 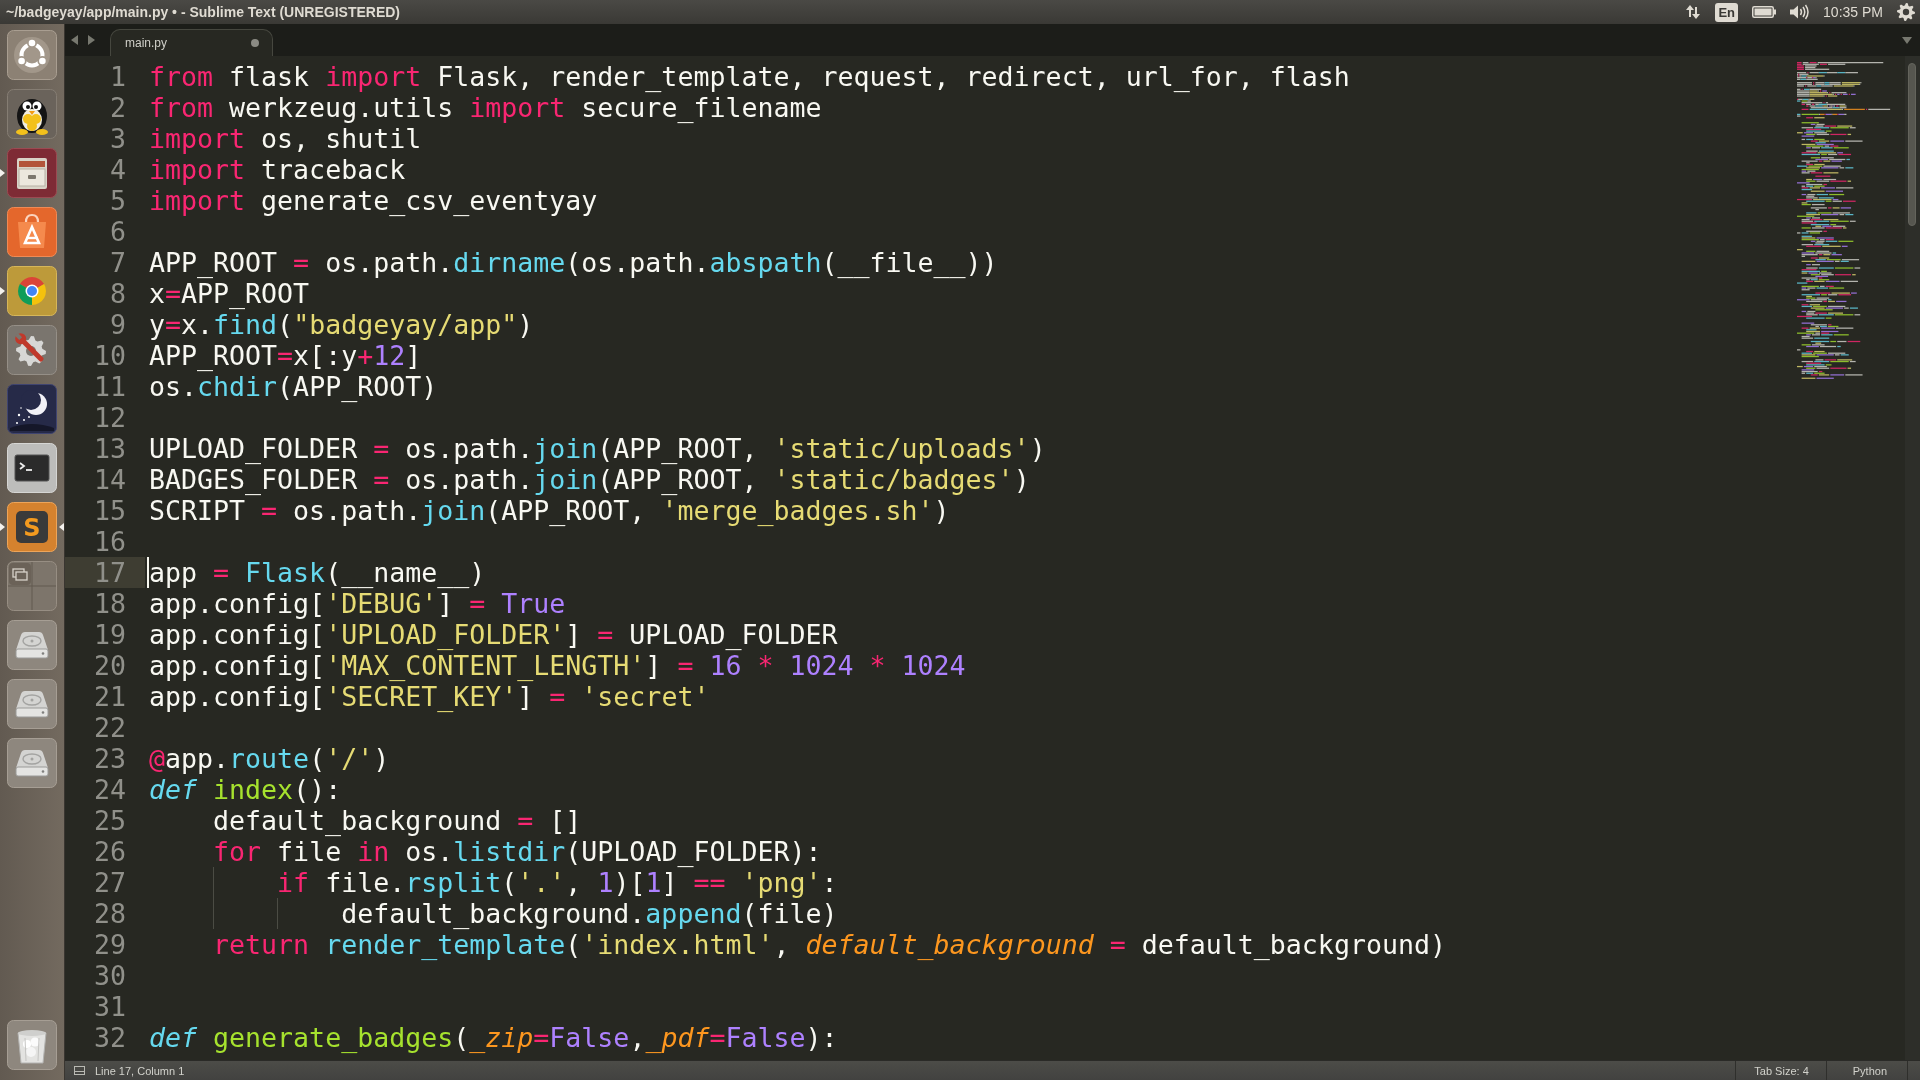 I want to click on code-line: os.chdir(APP_ROOT), so click(x=293, y=386).